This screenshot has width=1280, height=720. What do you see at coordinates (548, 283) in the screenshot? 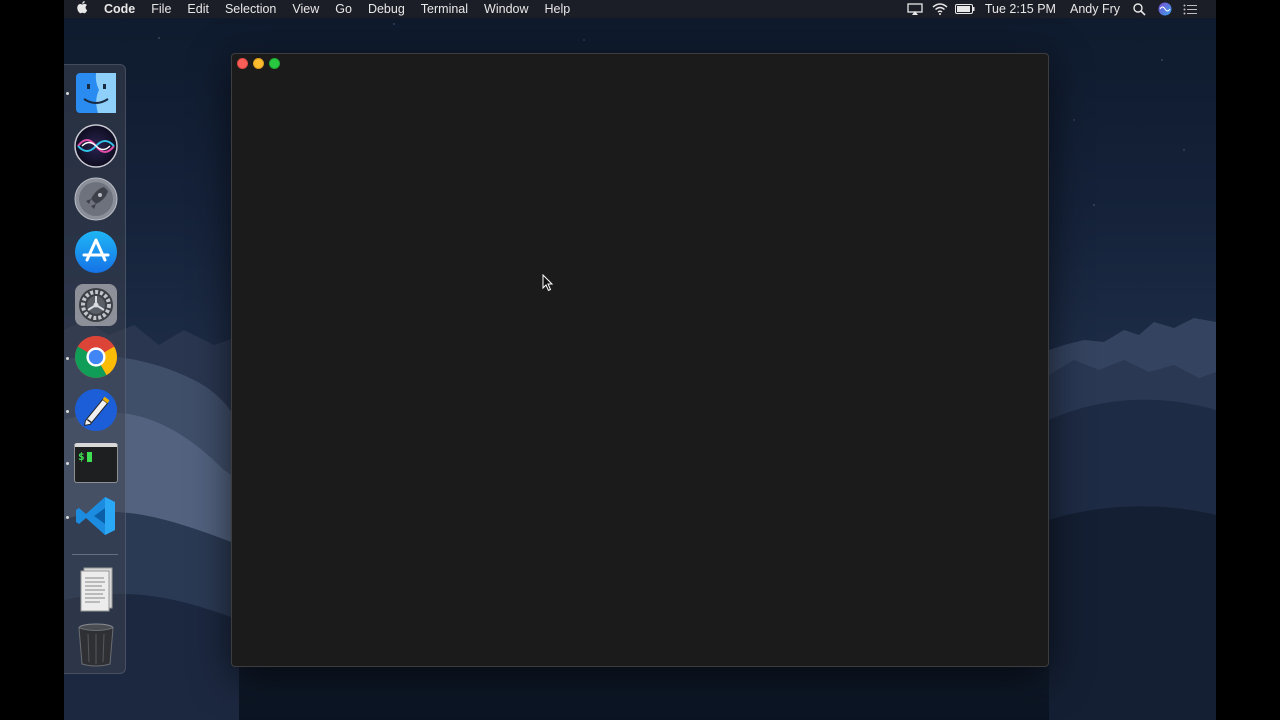
I see `mouse-pointer-icon` at bounding box center [548, 283].